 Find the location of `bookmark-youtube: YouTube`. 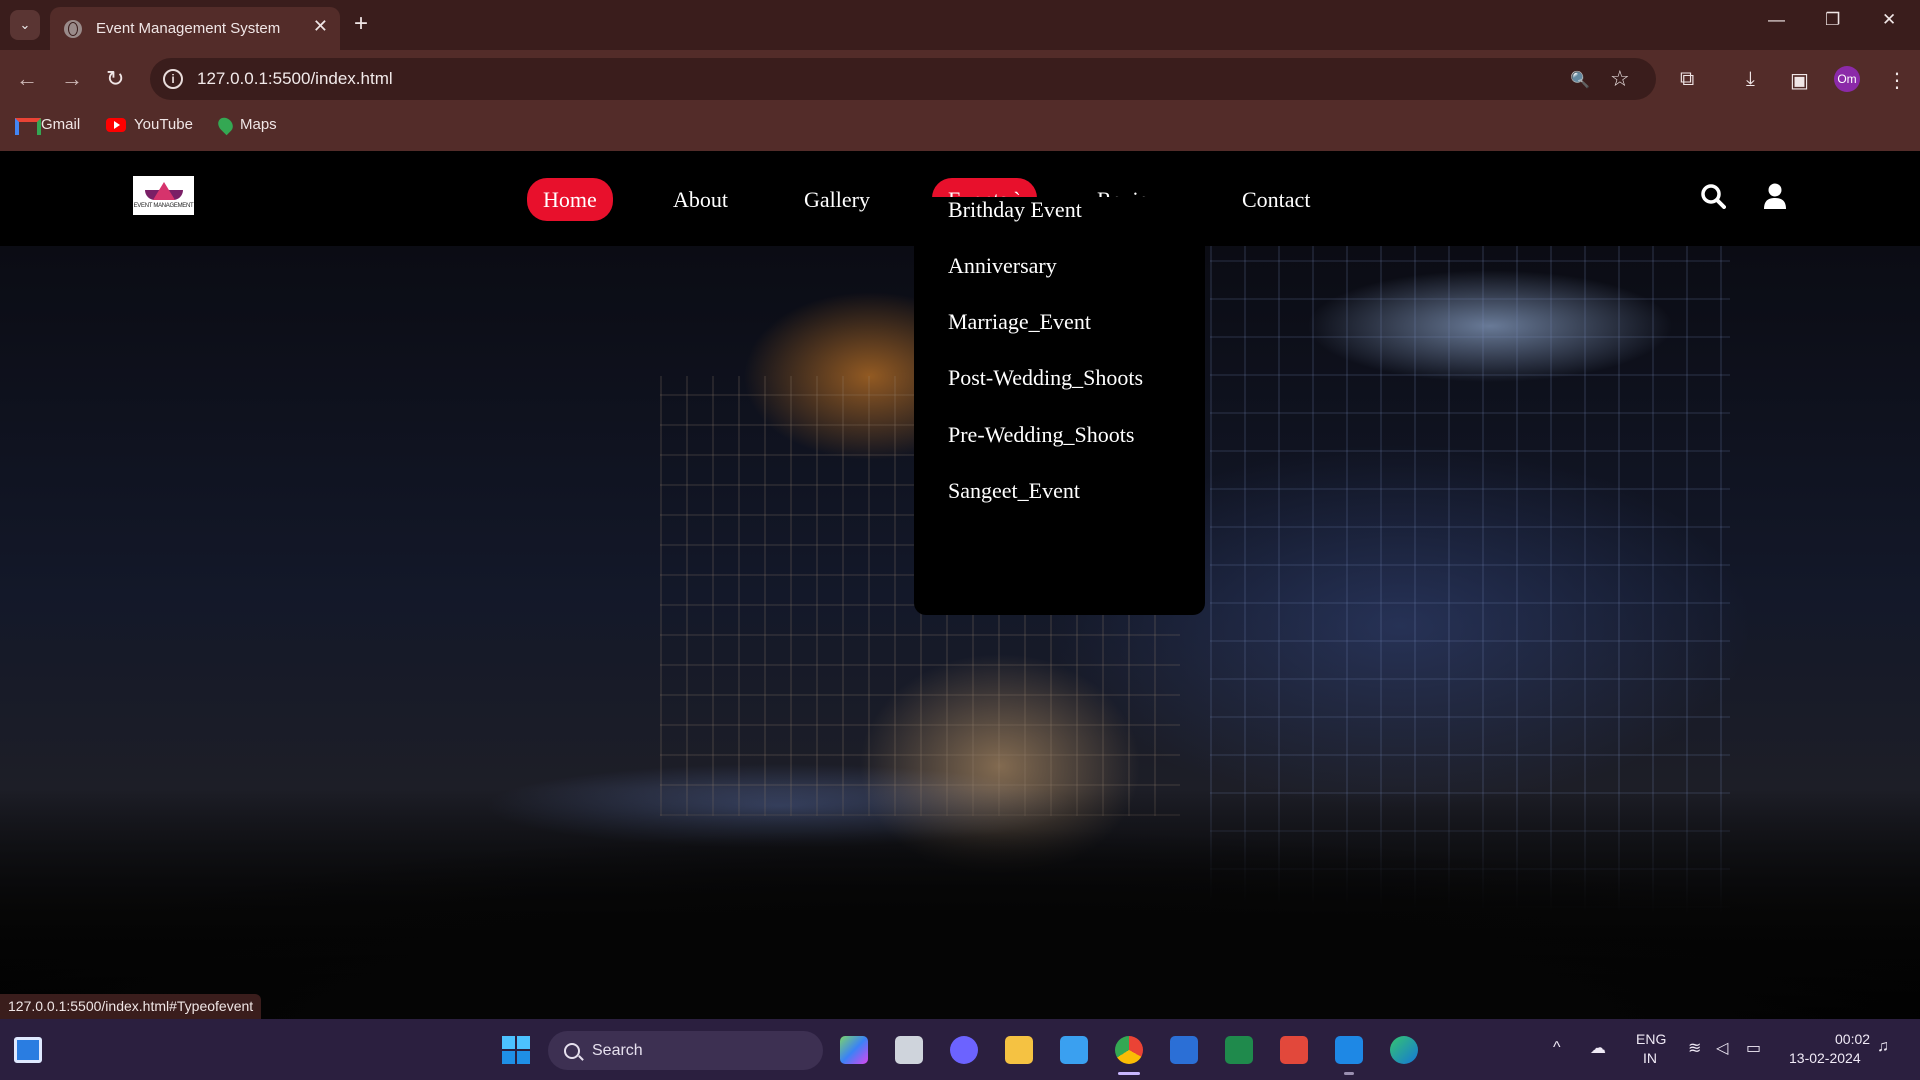

bookmark-youtube: YouTube is located at coordinates (149, 124).